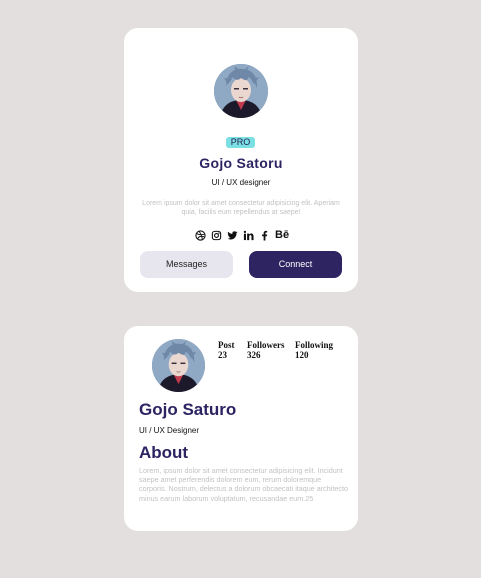 This screenshot has width=481, height=578. What do you see at coordinates (200, 235) in the screenshot?
I see `dribbble-icon` at bounding box center [200, 235].